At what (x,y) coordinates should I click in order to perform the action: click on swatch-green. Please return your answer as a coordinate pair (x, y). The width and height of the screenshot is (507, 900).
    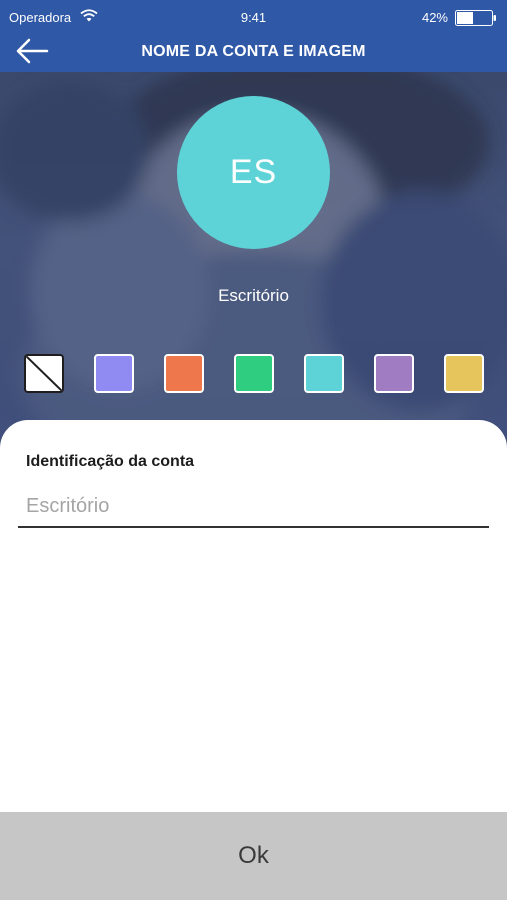
    Looking at the image, I should click on (254, 373).